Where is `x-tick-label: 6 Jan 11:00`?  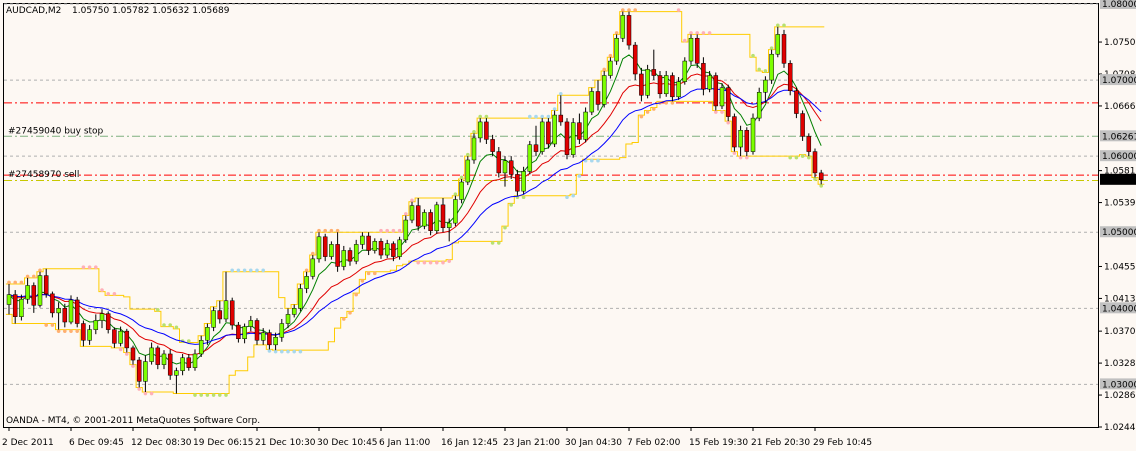
x-tick-label: 6 Jan 11:00 is located at coordinates (405, 443).